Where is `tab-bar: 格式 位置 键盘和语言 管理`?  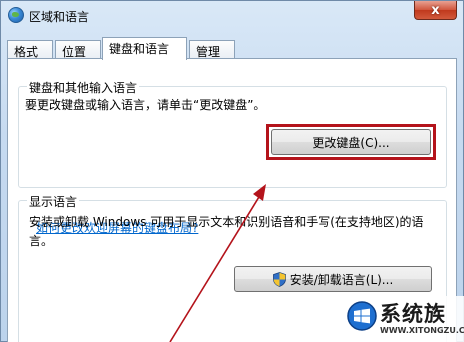 tab-bar: 格式 位置 键盘和语言 管理 is located at coordinates (232, 48).